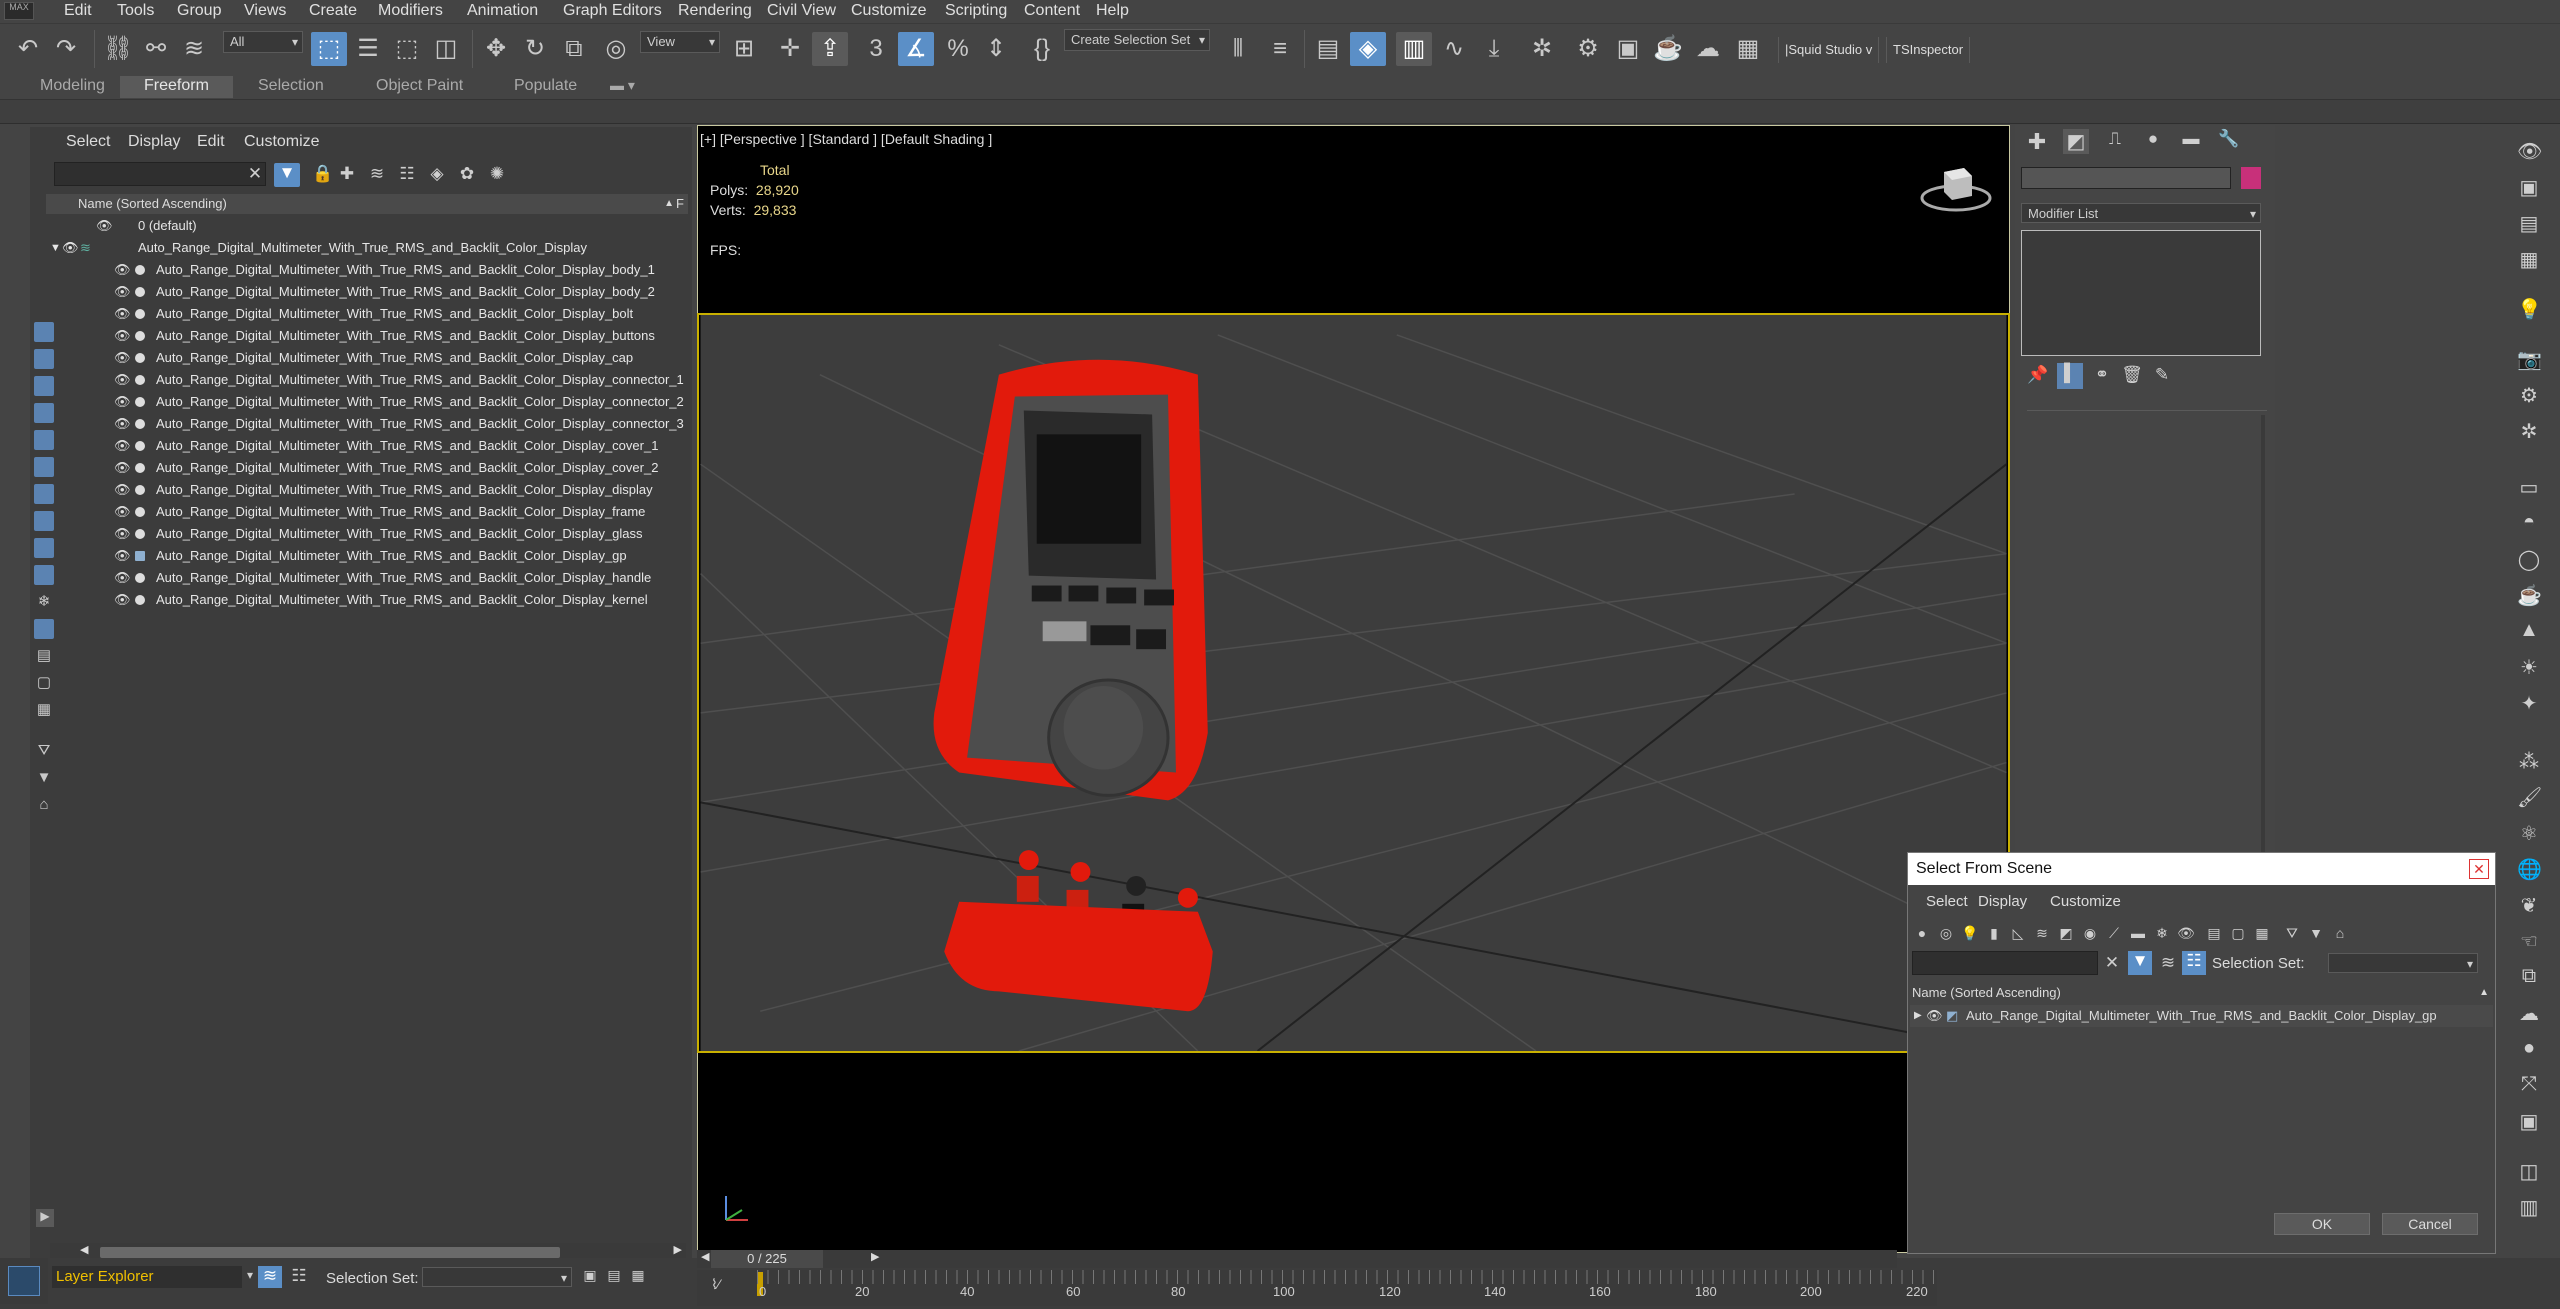 This screenshot has height=1309, width=2560. What do you see at coordinates (496, 49) in the screenshot?
I see `move-icon: ✥` at bounding box center [496, 49].